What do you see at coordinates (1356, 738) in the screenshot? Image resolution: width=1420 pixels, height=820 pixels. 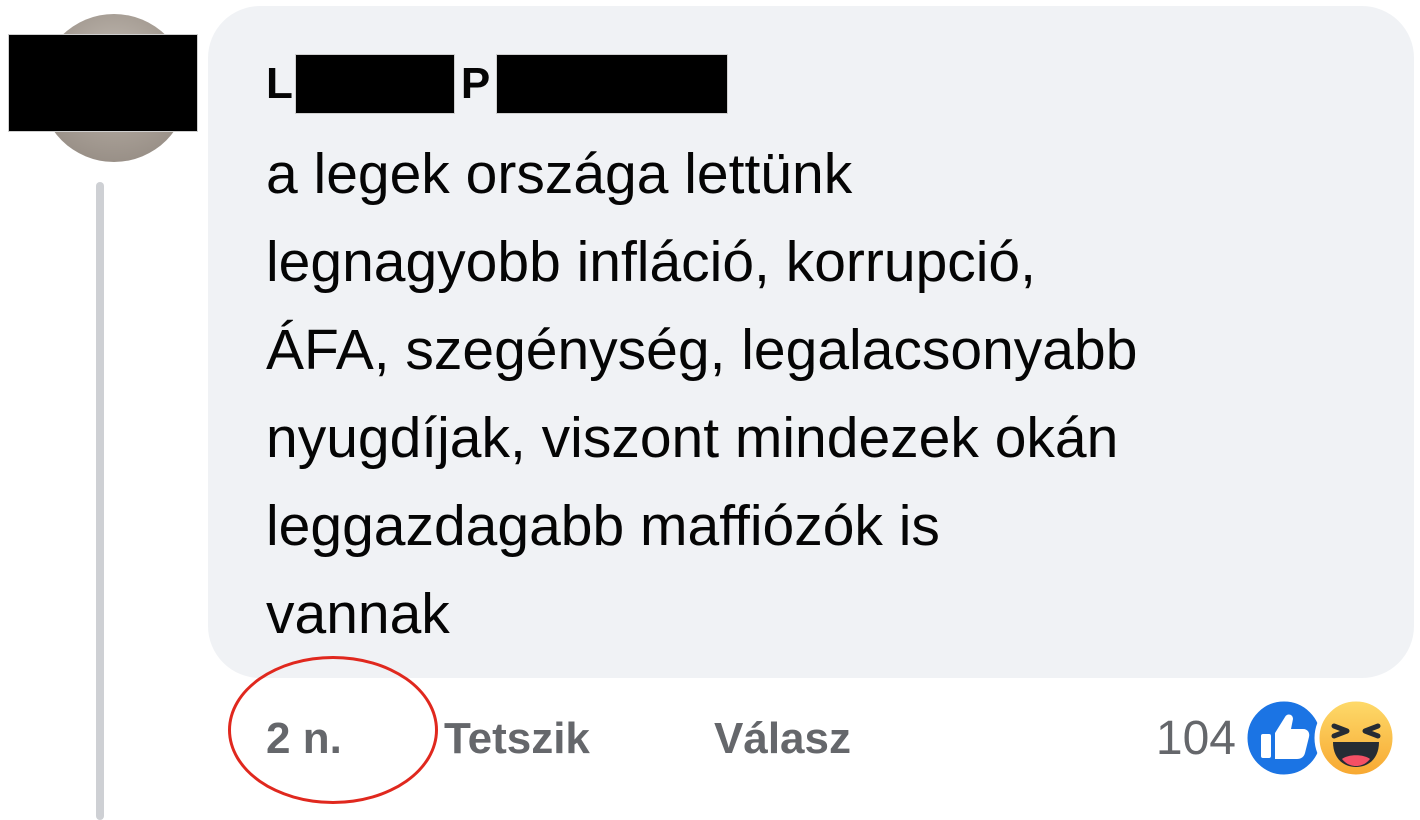 I see `haha-icon` at bounding box center [1356, 738].